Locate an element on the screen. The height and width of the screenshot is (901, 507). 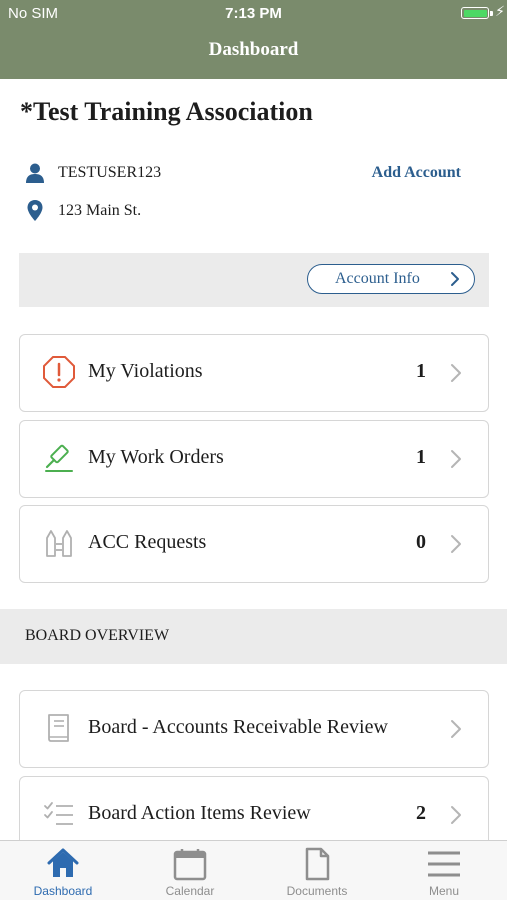
tab-calendar: Calendar is located at coordinates (190, 871).